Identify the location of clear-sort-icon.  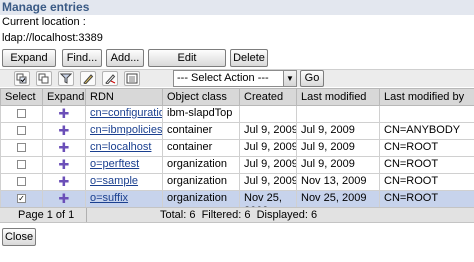
(110, 78).